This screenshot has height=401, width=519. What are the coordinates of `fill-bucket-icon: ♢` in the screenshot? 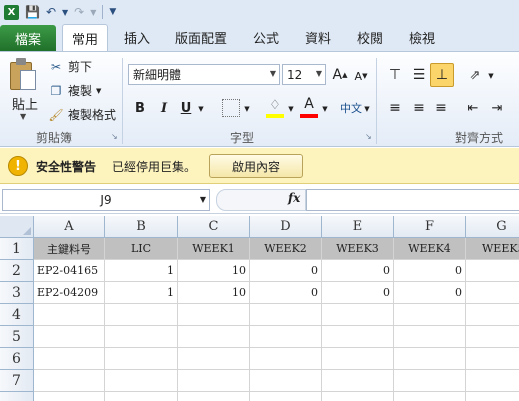 It's located at (275, 105).